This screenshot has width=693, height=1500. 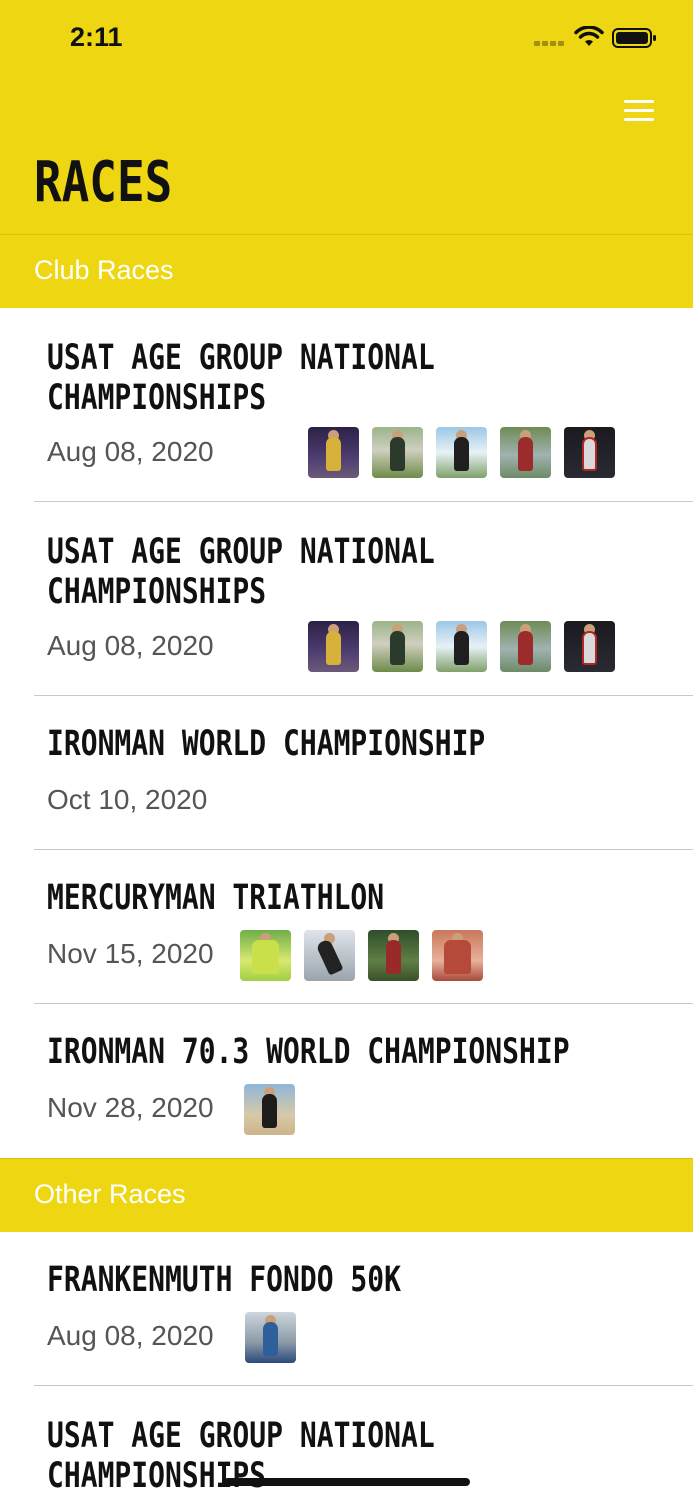 What do you see at coordinates (346, 1195) in the screenshot?
I see `section-header-other-races: Other Races` at bounding box center [346, 1195].